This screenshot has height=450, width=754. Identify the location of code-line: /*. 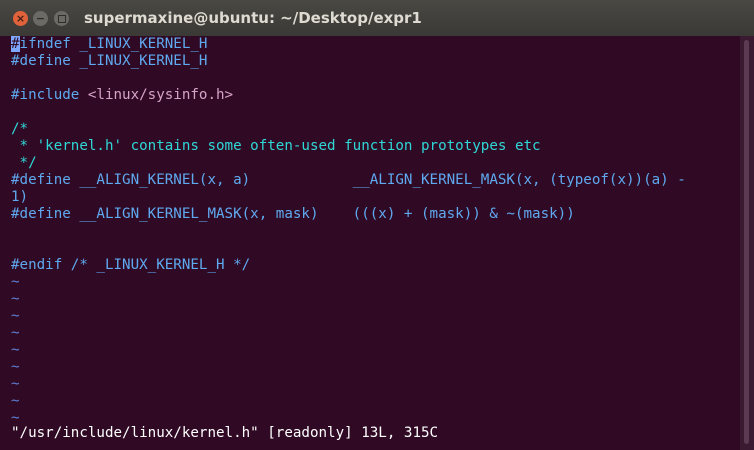
(20, 129).